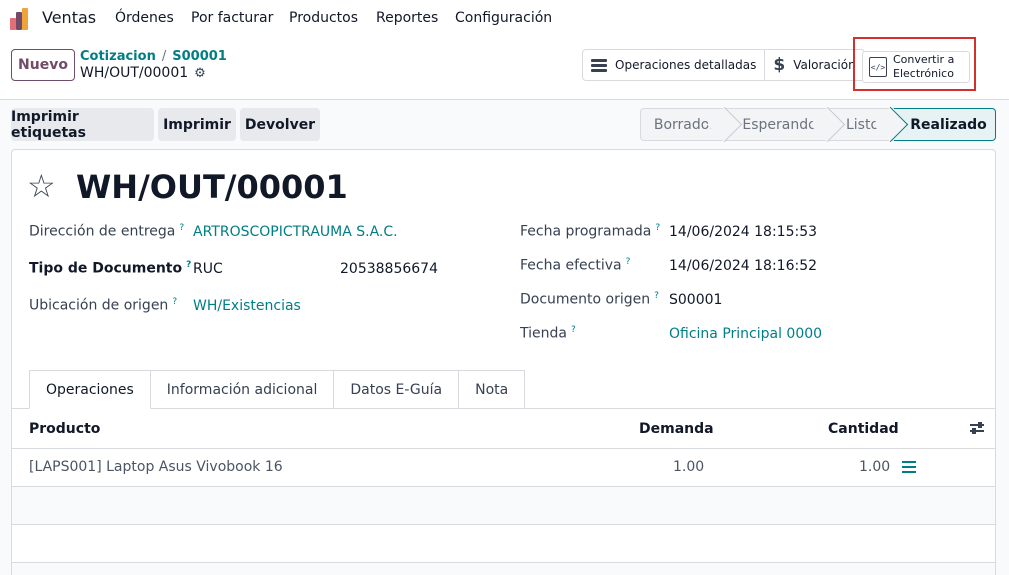 Image resolution: width=1009 pixels, height=575 pixels. Describe the element at coordinates (878, 67) in the screenshot. I see `code-file-icon: </>` at that location.